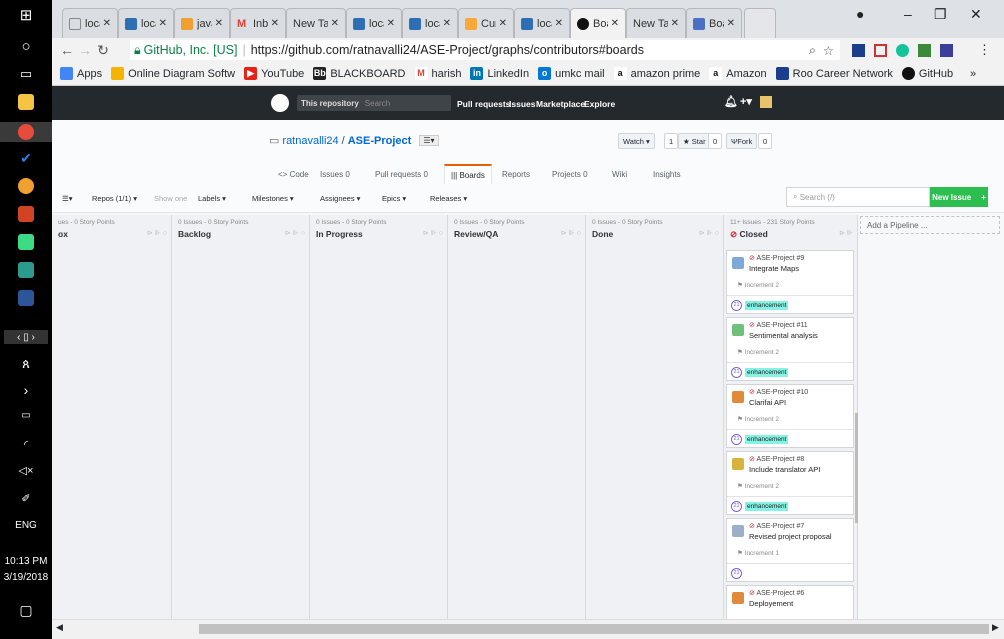 Image resolution: width=1004 pixels, height=639 pixels. Describe the element at coordinates (828, 50) in the screenshot. I see `bookmark-star-icon: ☆` at that location.